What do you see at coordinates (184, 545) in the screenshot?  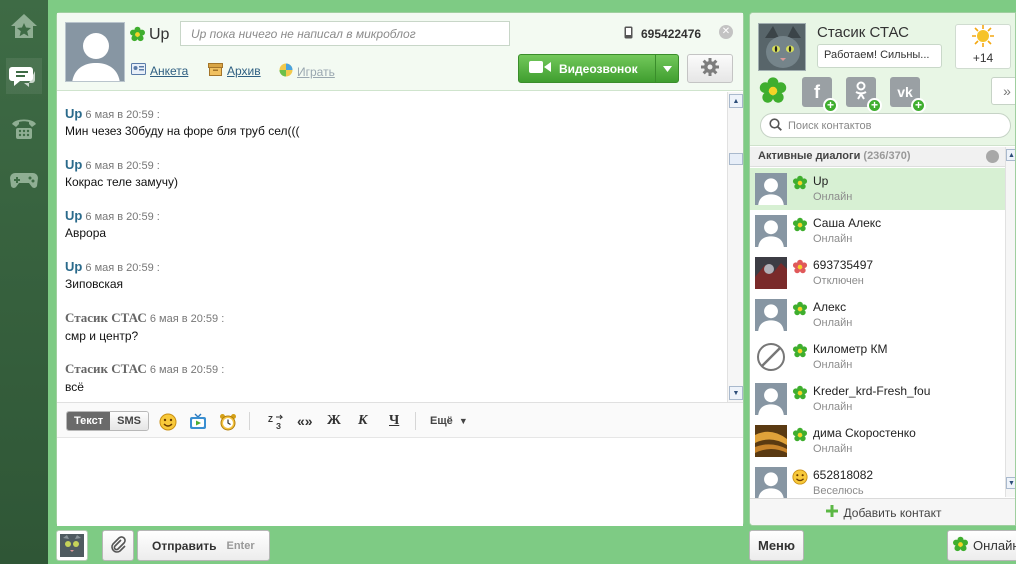 I see `send-label: Отправить` at bounding box center [184, 545].